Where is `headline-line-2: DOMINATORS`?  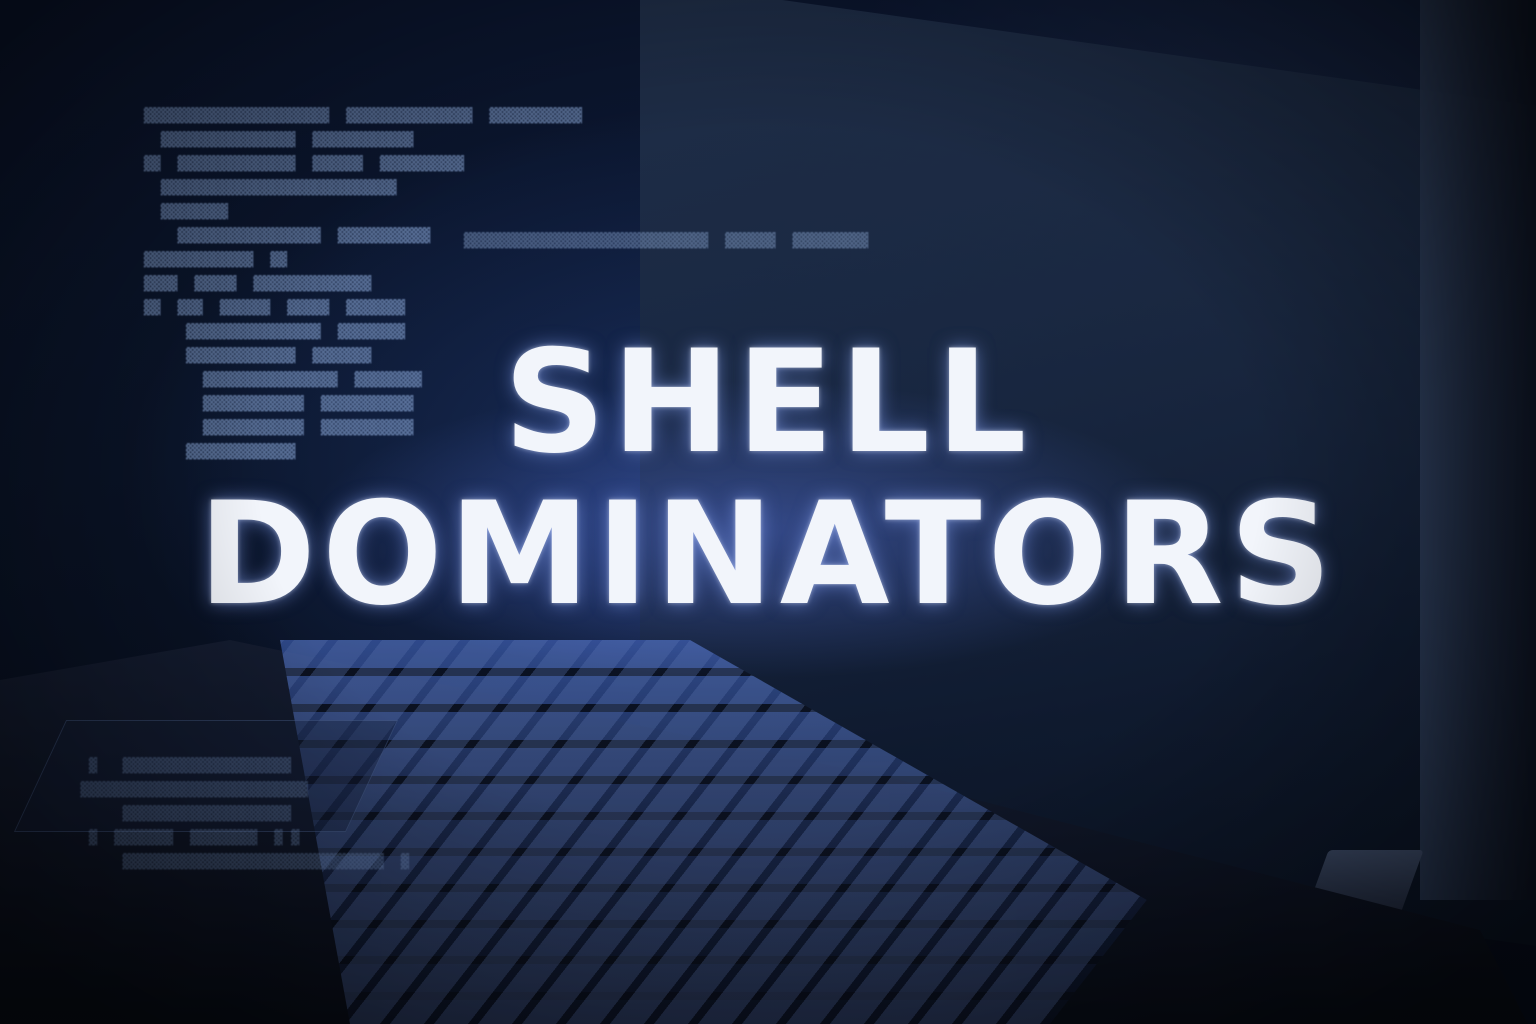
headline-line-2: DOMINATORS is located at coordinates (768, 554).